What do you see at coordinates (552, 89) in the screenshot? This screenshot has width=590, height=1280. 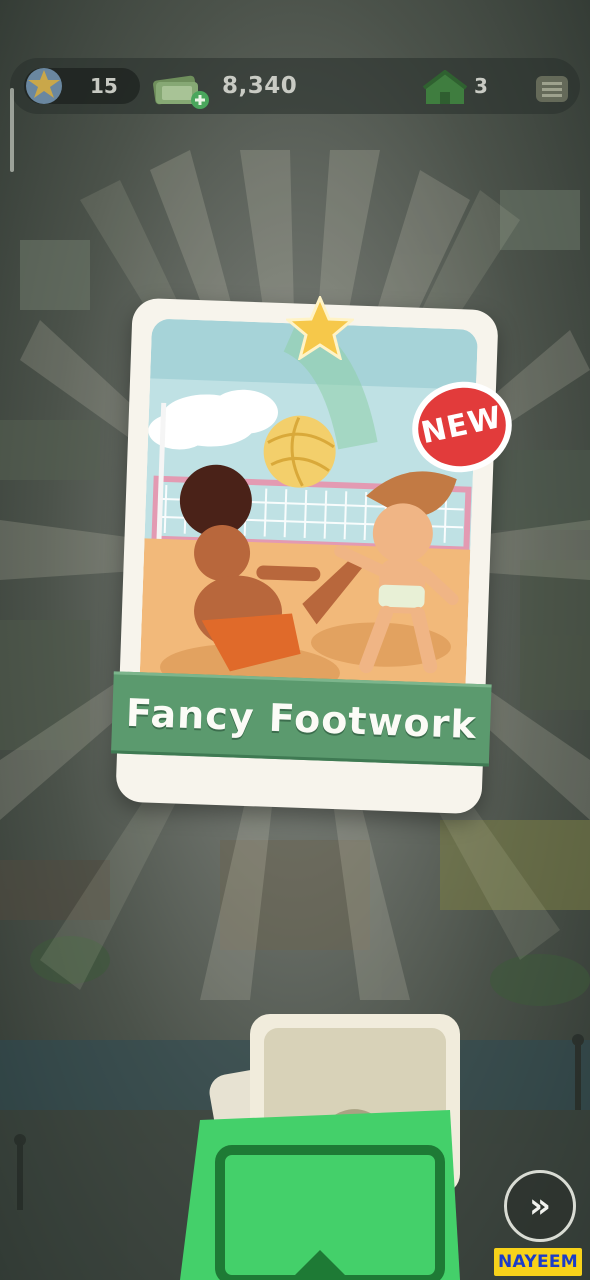 I see `menu-icon` at bounding box center [552, 89].